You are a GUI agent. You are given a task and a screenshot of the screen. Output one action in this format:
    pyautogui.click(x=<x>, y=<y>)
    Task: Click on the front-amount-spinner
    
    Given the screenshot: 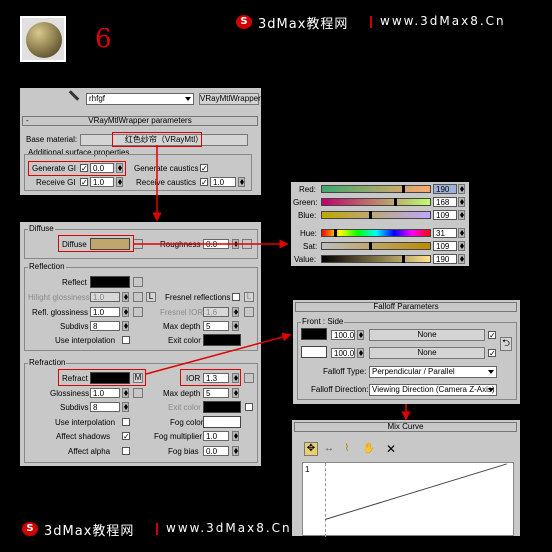 What is the action you would take?
    pyautogui.click(x=360, y=335)
    